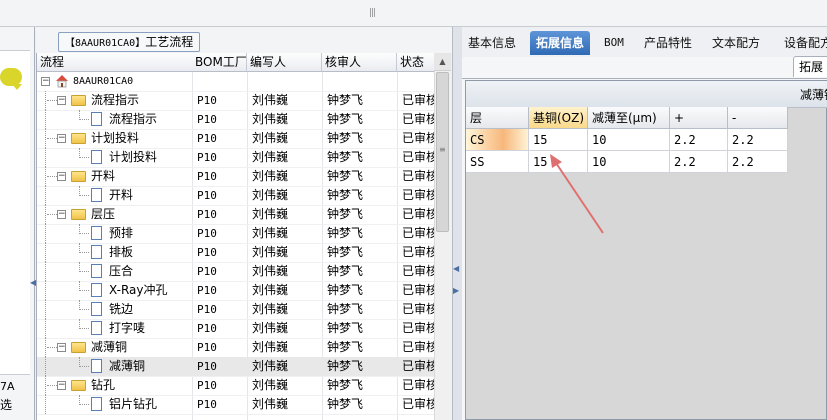 This screenshot has height=420, width=827. What do you see at coordinates (236, 310) in the screenshot?
I see `tree-row: 铣边 P10 刘伟巍 钟梦飞 已审核` at bounding box center [236, 310].